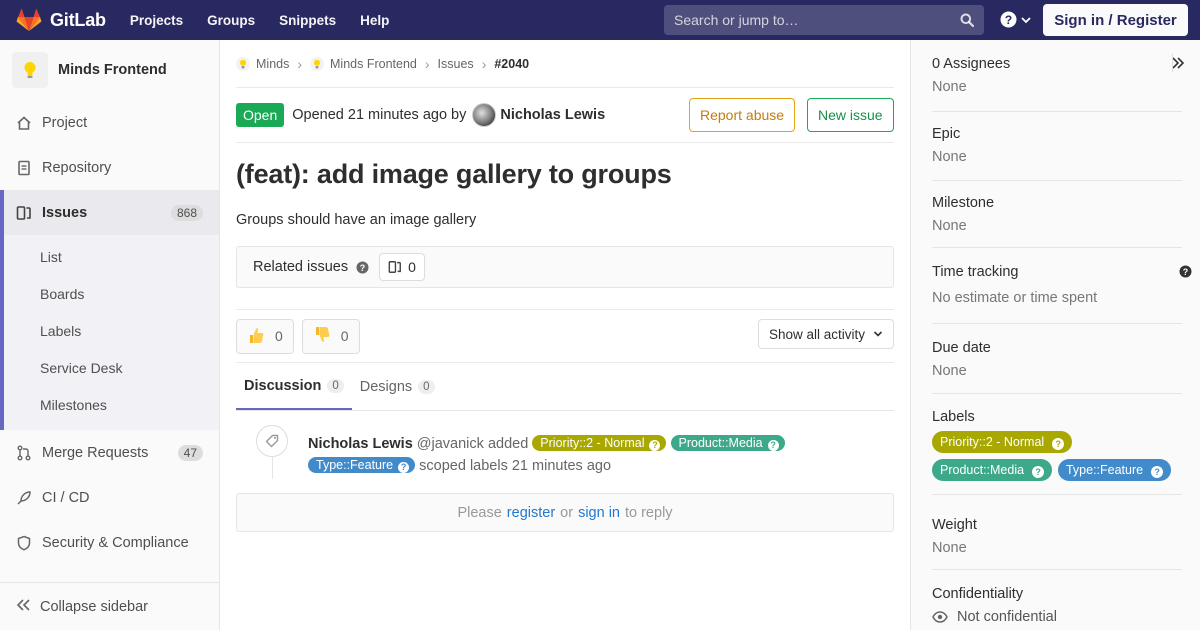 Image resolution: width=1200 pixels, height=630 pixels. I want to click on project-header: Minds Frontend, so click(109, 70).